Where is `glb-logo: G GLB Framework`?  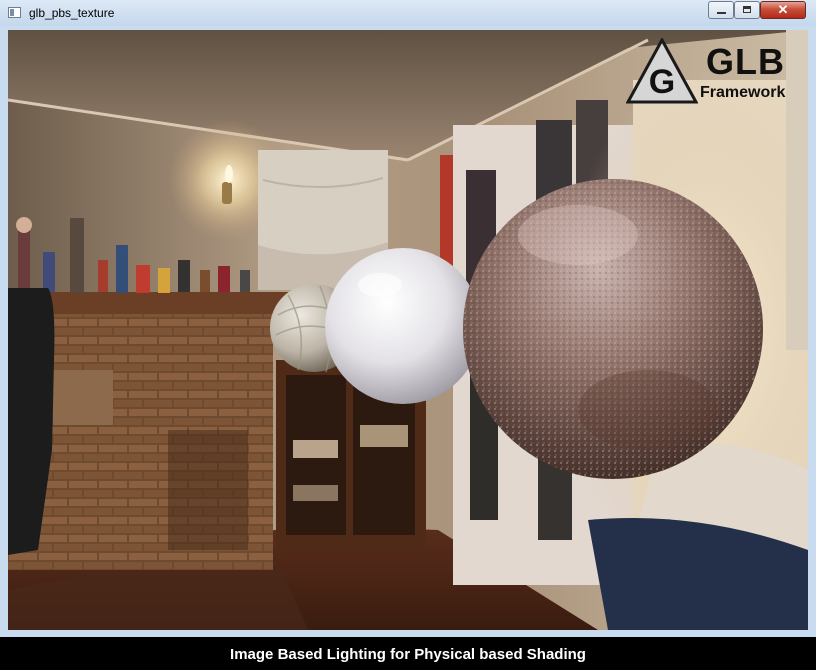 glb-logo: G GLB Framework is located at coordinates (713, 73).